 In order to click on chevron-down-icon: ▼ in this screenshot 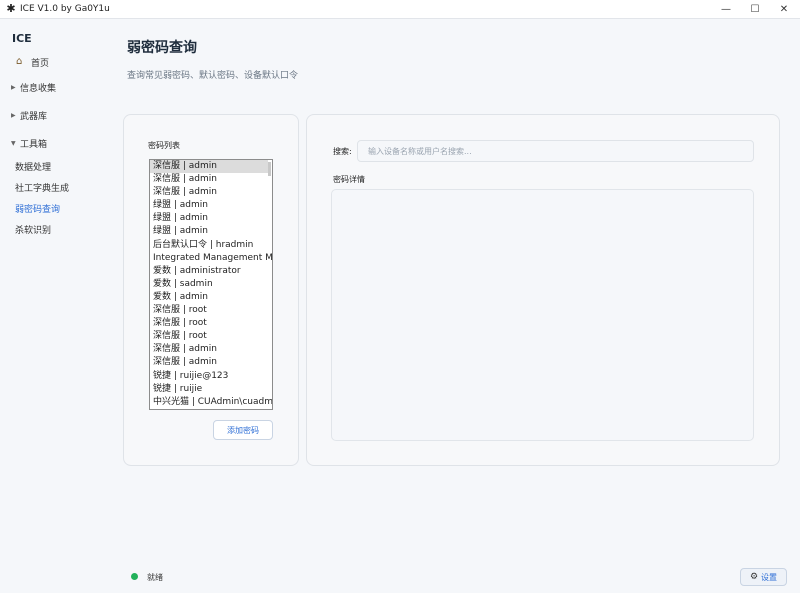, I will do `click(13, 143)`.